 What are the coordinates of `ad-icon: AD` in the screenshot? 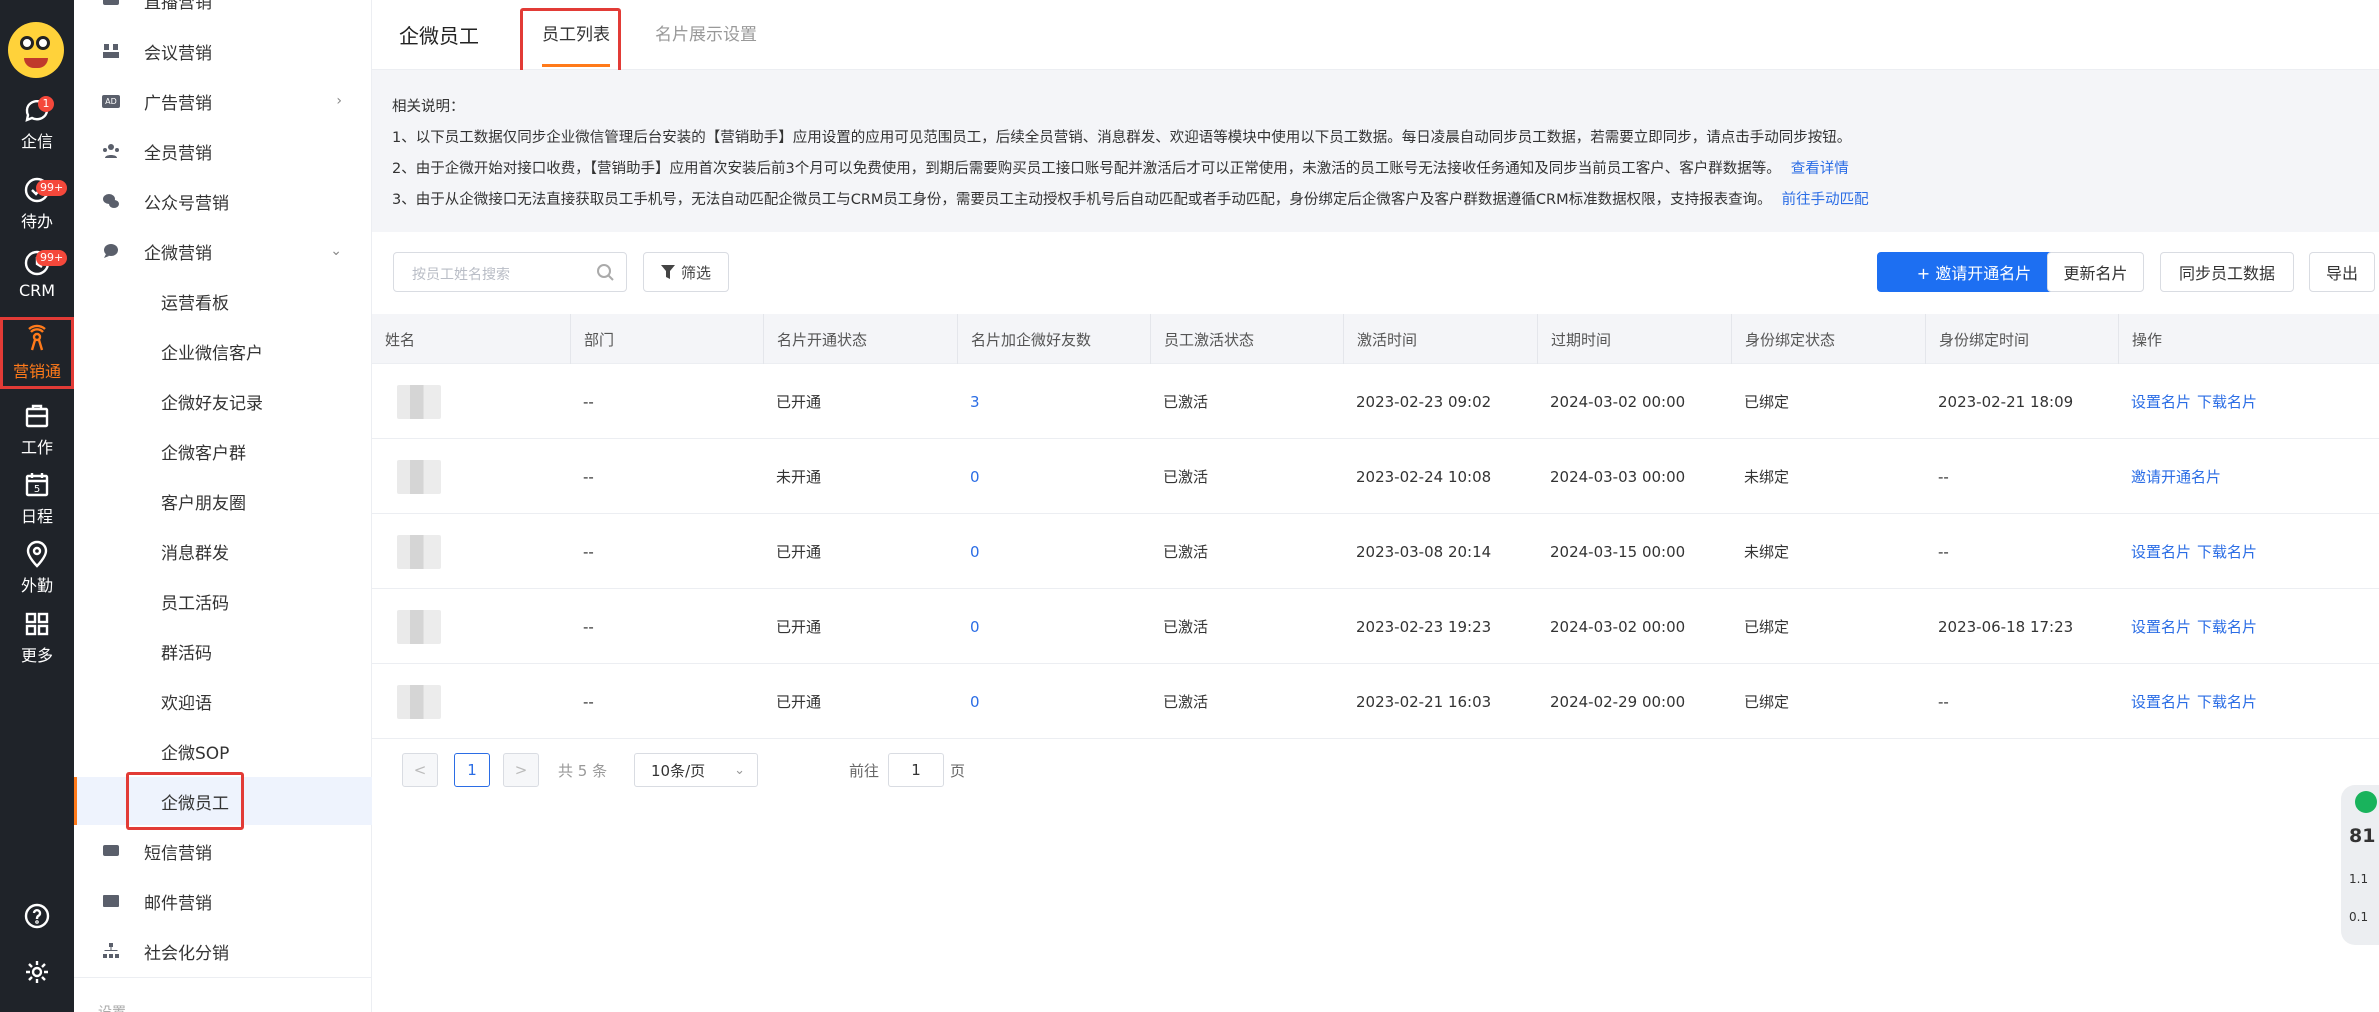 It's located at (111, 101).